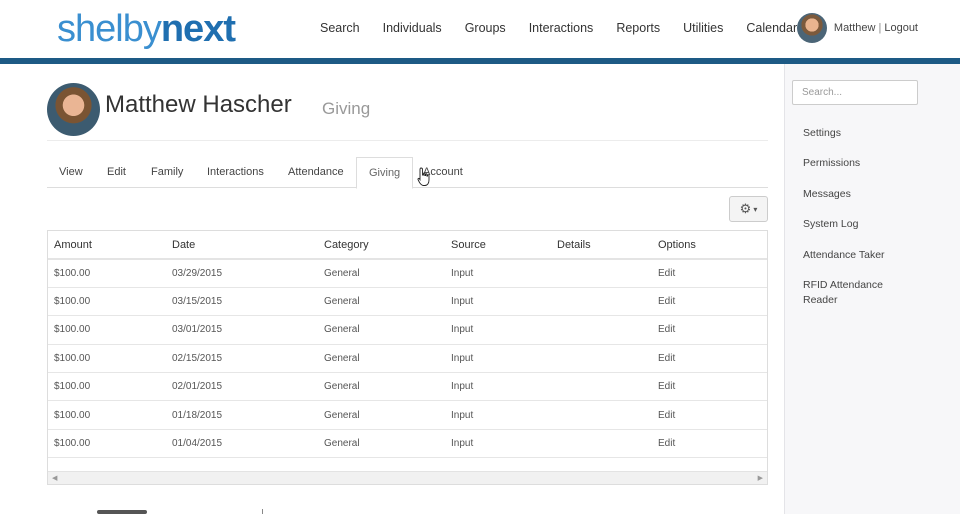 The height and width of the screenshot is (514, 960). What do you see at coordinates (248, 444) in the screenshot?
I see `date-cell: 01/04/2015` at bounding box center [248, 444].